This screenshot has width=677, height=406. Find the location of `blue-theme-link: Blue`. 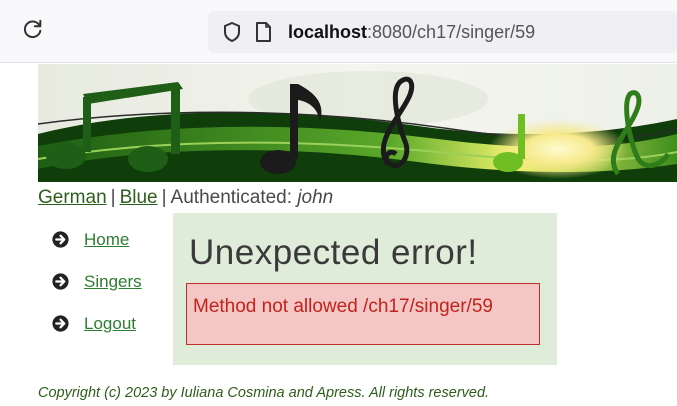

blue-theme-link: Blue is located at coordinates (139, 197).